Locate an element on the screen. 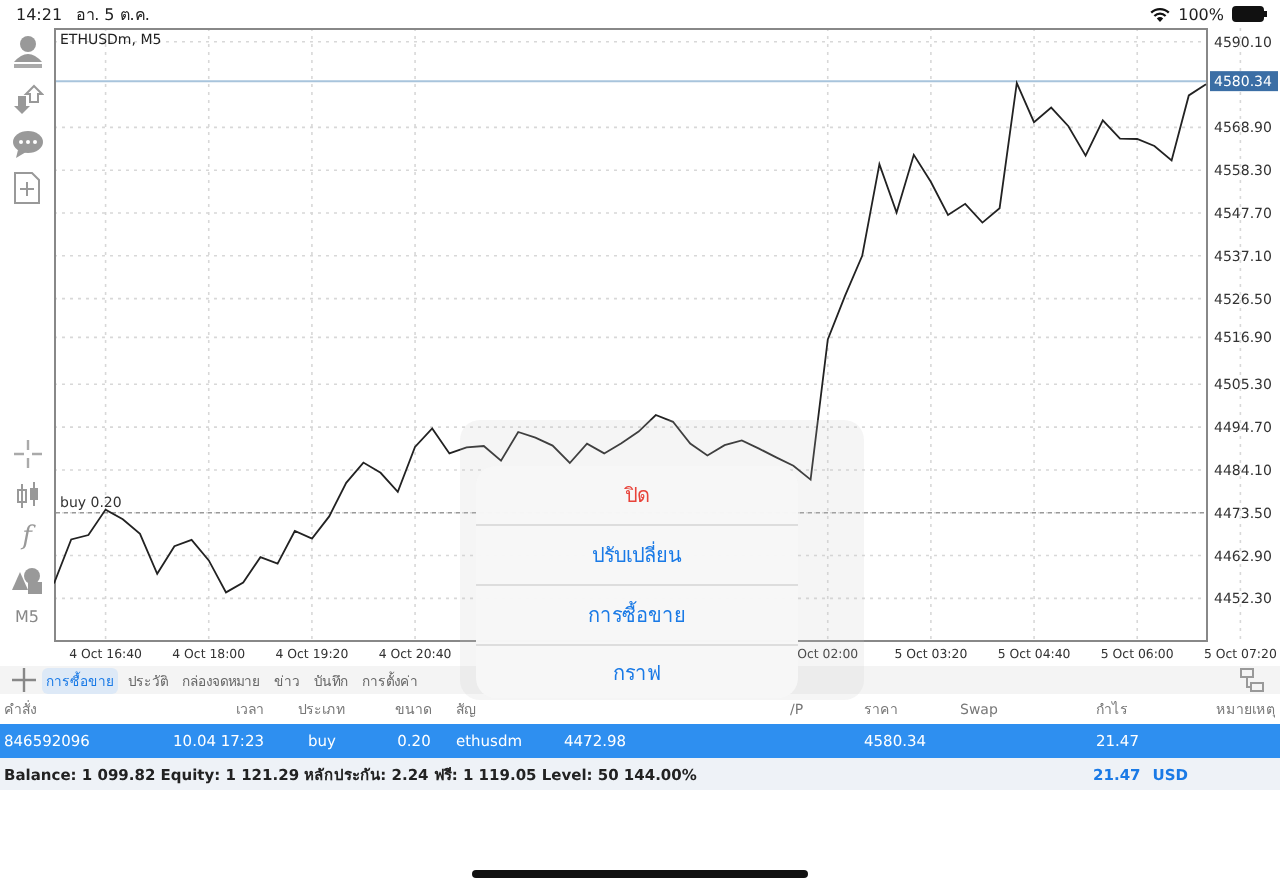 The image size is (1280, 894). candlestick-icon is located at coordinates (27, 496).